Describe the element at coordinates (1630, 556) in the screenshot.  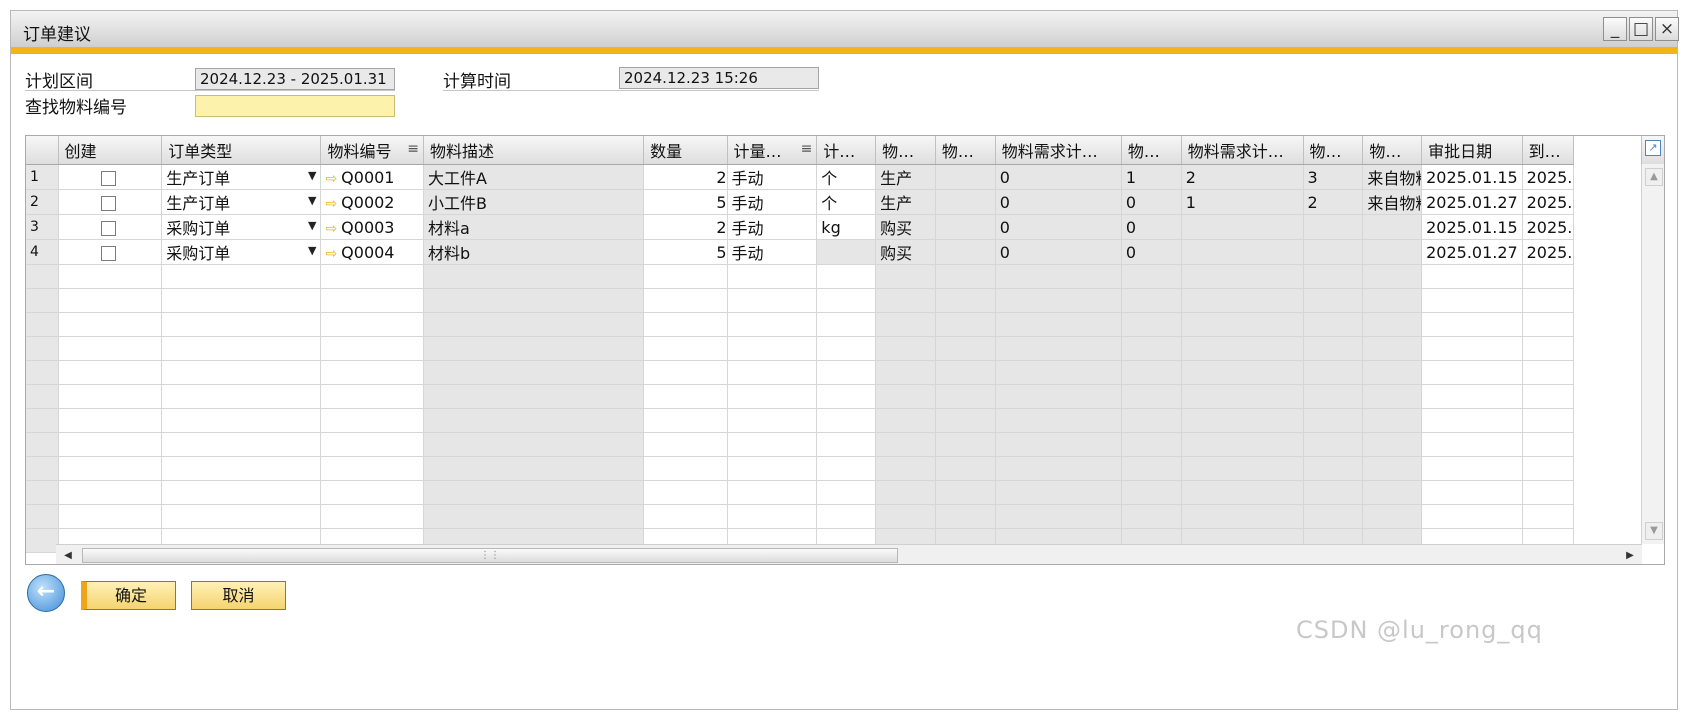
I see `scroll-right-icon: ▶` at that location.